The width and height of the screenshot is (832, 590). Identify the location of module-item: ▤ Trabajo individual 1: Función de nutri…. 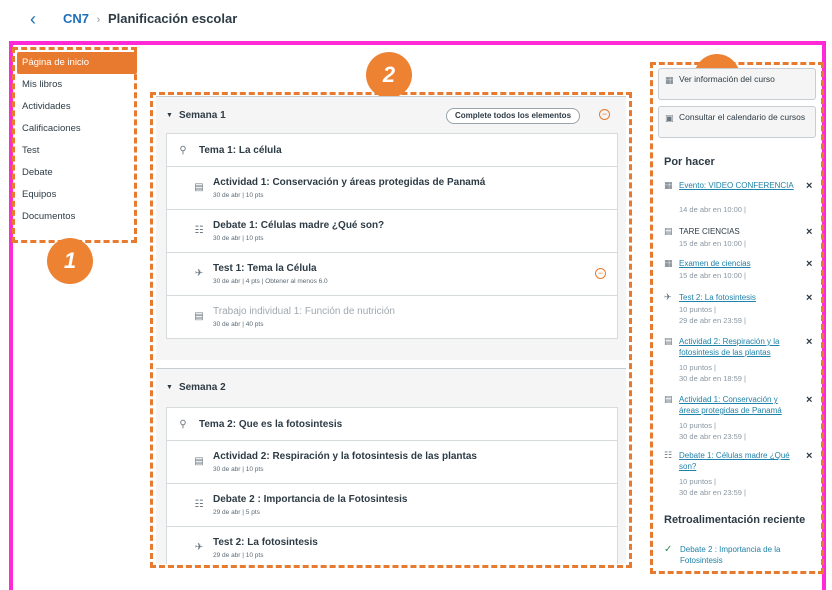
(392, 317).